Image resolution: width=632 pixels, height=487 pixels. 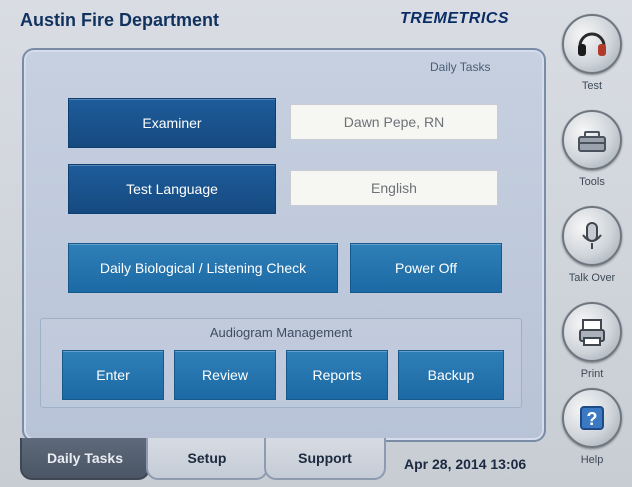 I want to click on test-language-value: English, so click(x=394, y=188).